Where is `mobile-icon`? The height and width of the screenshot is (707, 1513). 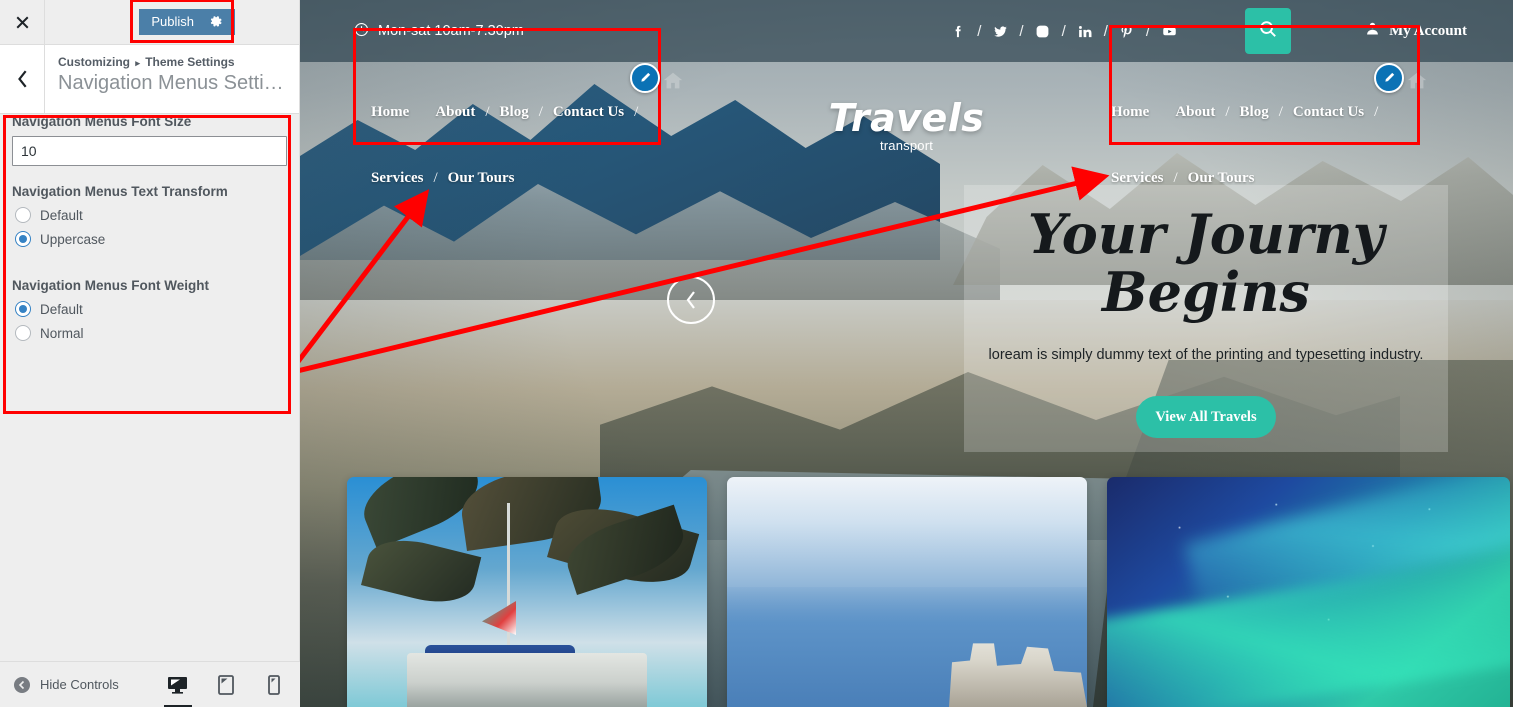 mobile-icon is located at coordinates (274, 685).